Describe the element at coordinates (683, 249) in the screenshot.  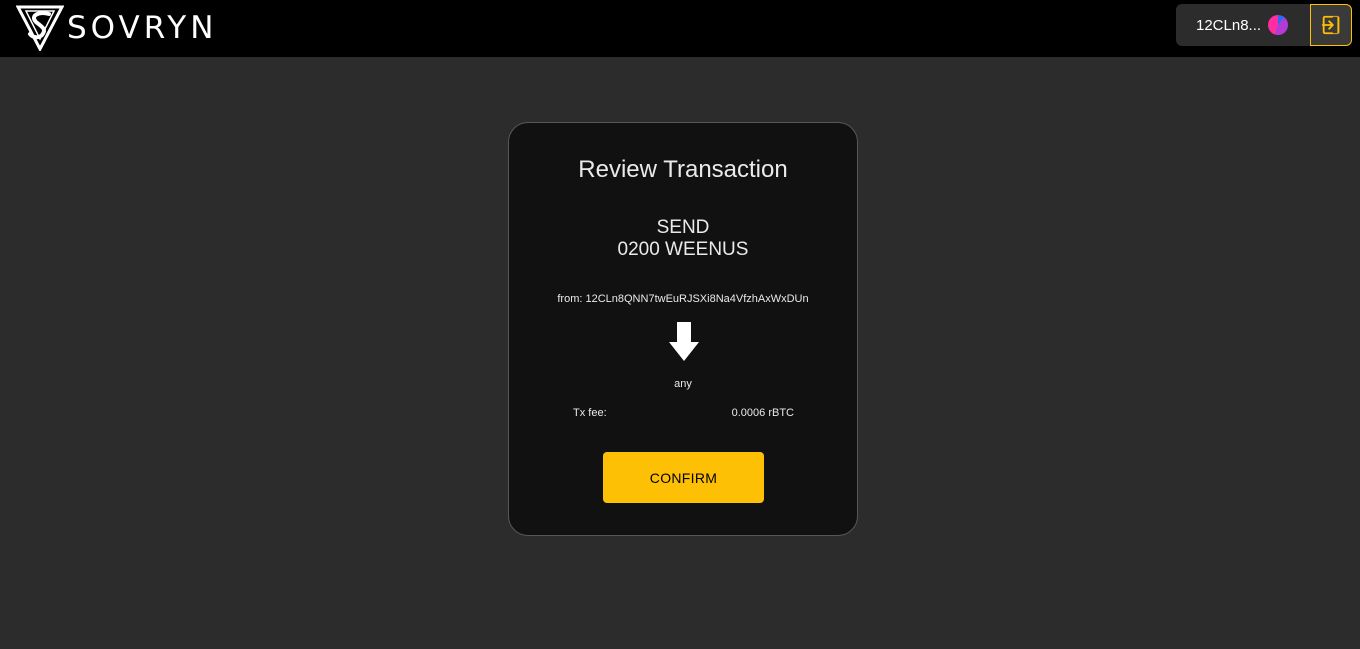
I see `send-amount: 0200 WEENUS` at that location.